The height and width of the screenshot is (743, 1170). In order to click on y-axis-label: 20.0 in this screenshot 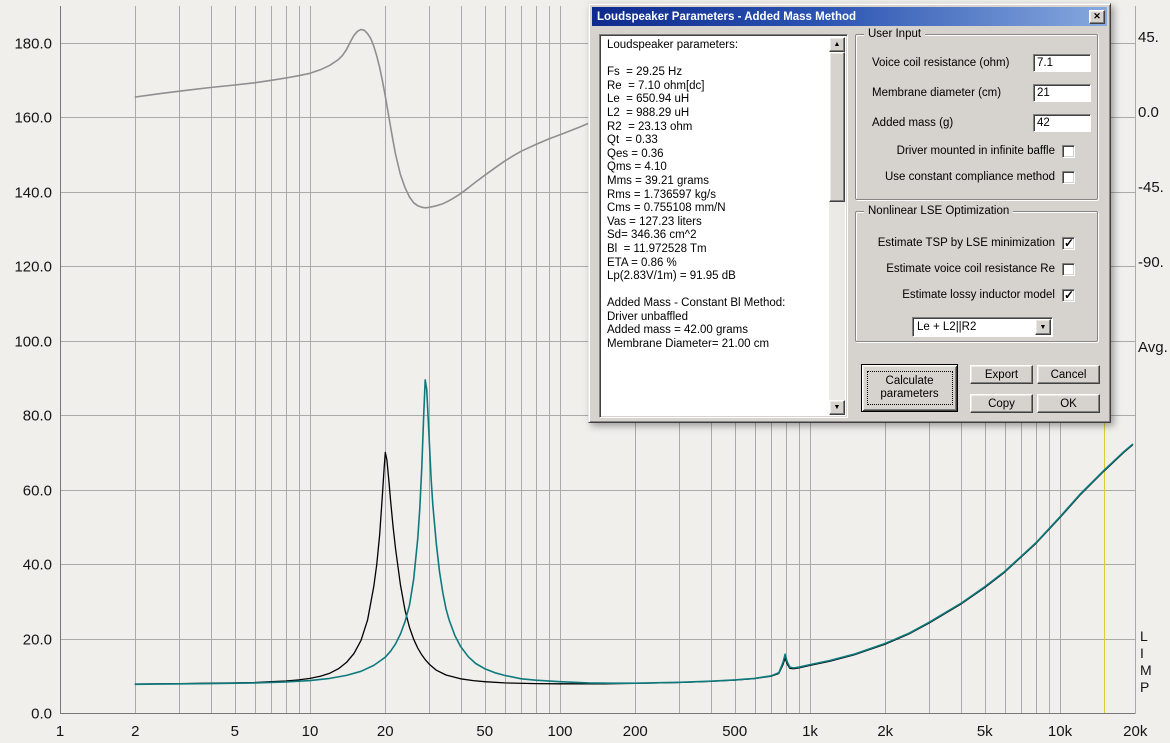, I will do `click(37, 640)`.